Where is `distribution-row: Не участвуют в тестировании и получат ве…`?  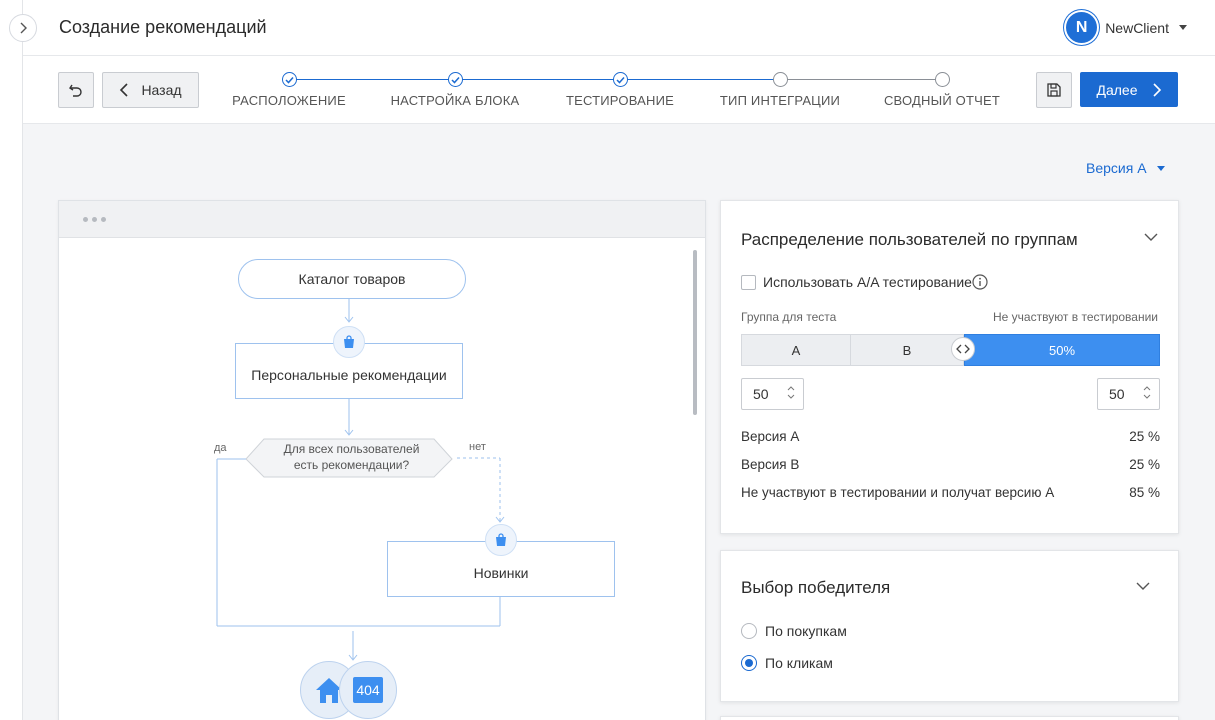 distribution-row: Не участвуют в тестировании и получат ве… is located at coordinates (950, 492).